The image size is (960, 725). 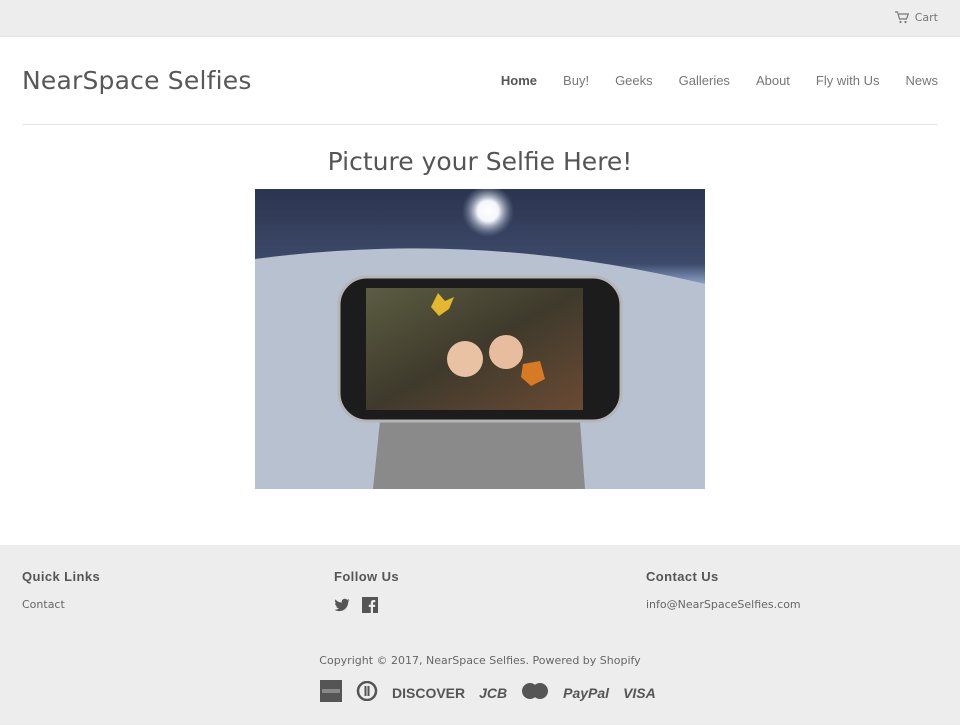 I want to click on cart-link: Cart, so click(x=916, y=17).